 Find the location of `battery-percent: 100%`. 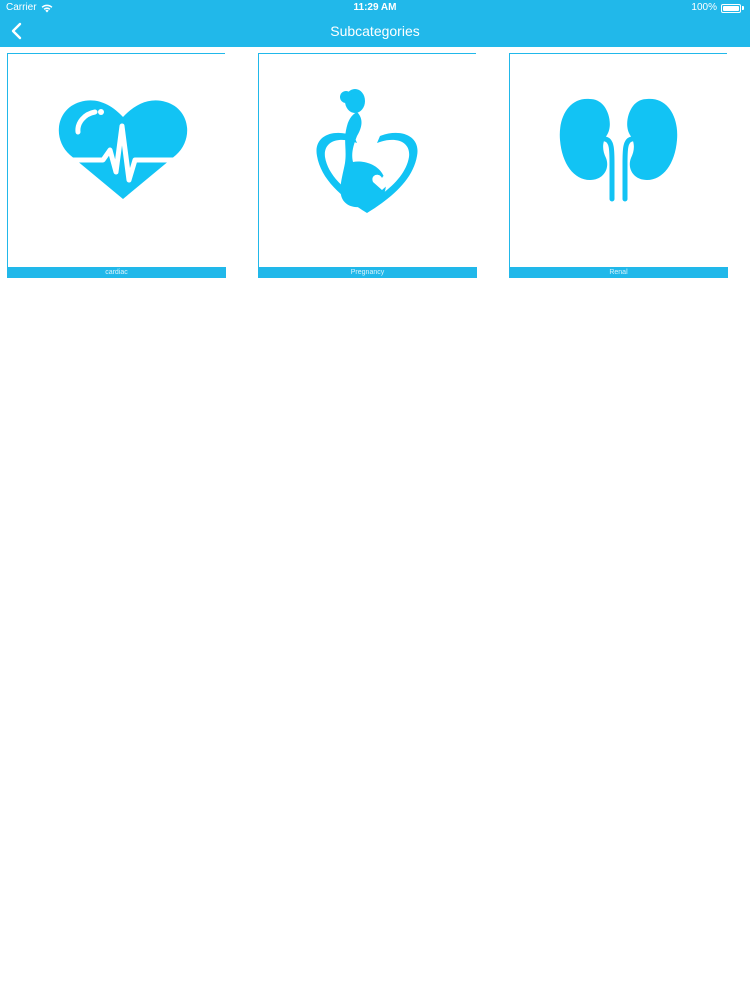

battery-percent: 100% is located at coordinates (704, 7).